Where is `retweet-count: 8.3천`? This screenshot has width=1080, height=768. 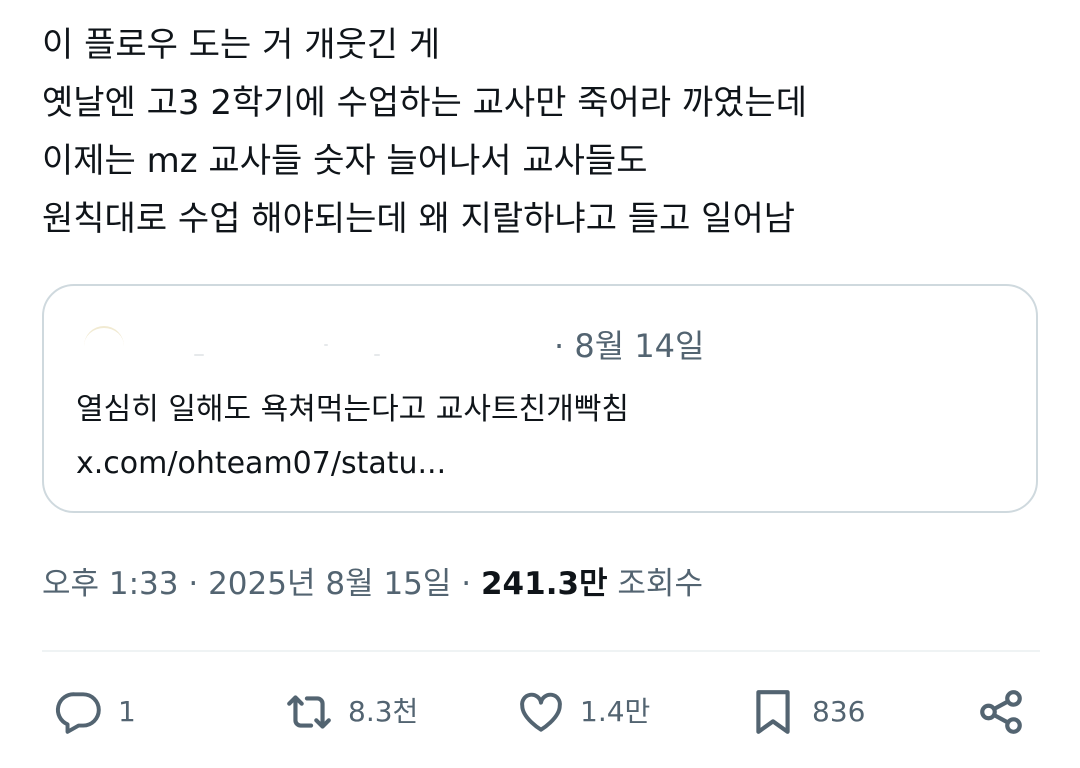
retweet-count: 8.3천 is located at coordinates (383, 711).